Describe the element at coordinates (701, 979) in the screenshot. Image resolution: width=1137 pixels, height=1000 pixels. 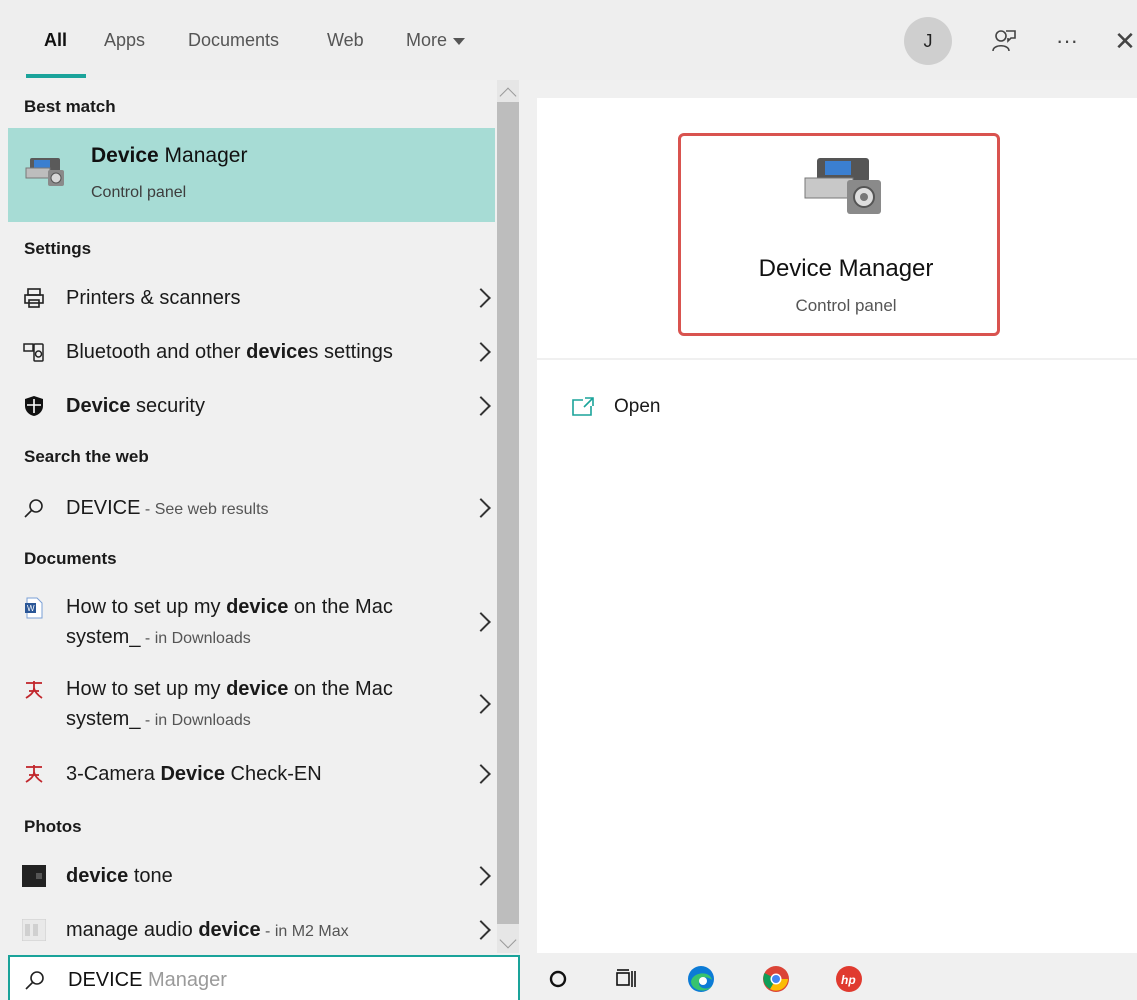
I see `edge-browser-icon` at that location.